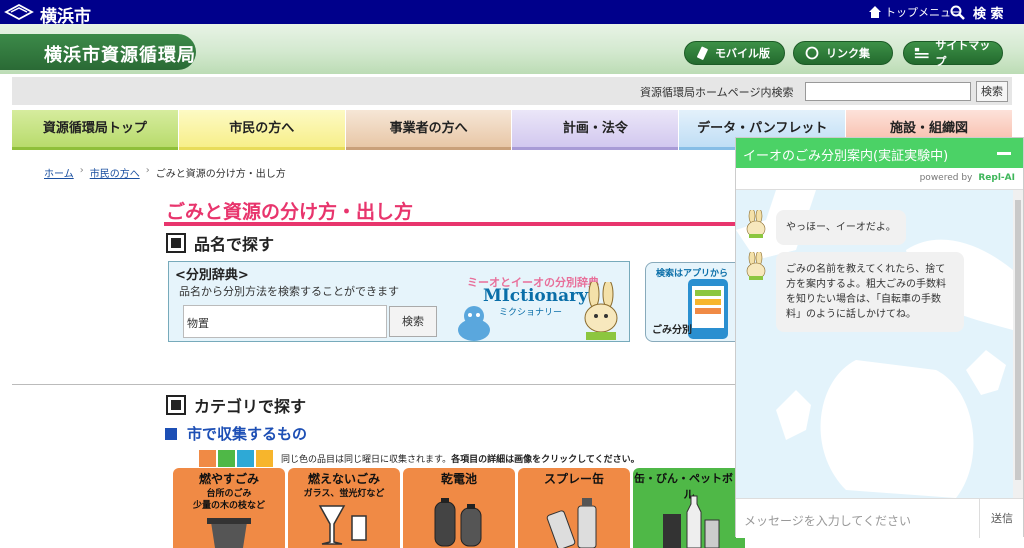 This screenshot has width=1024, height=548. I want to click on bureau-header: 横浜市資源循環局 モバイル版 リンク集 サイトマップ, so click(512, 49).